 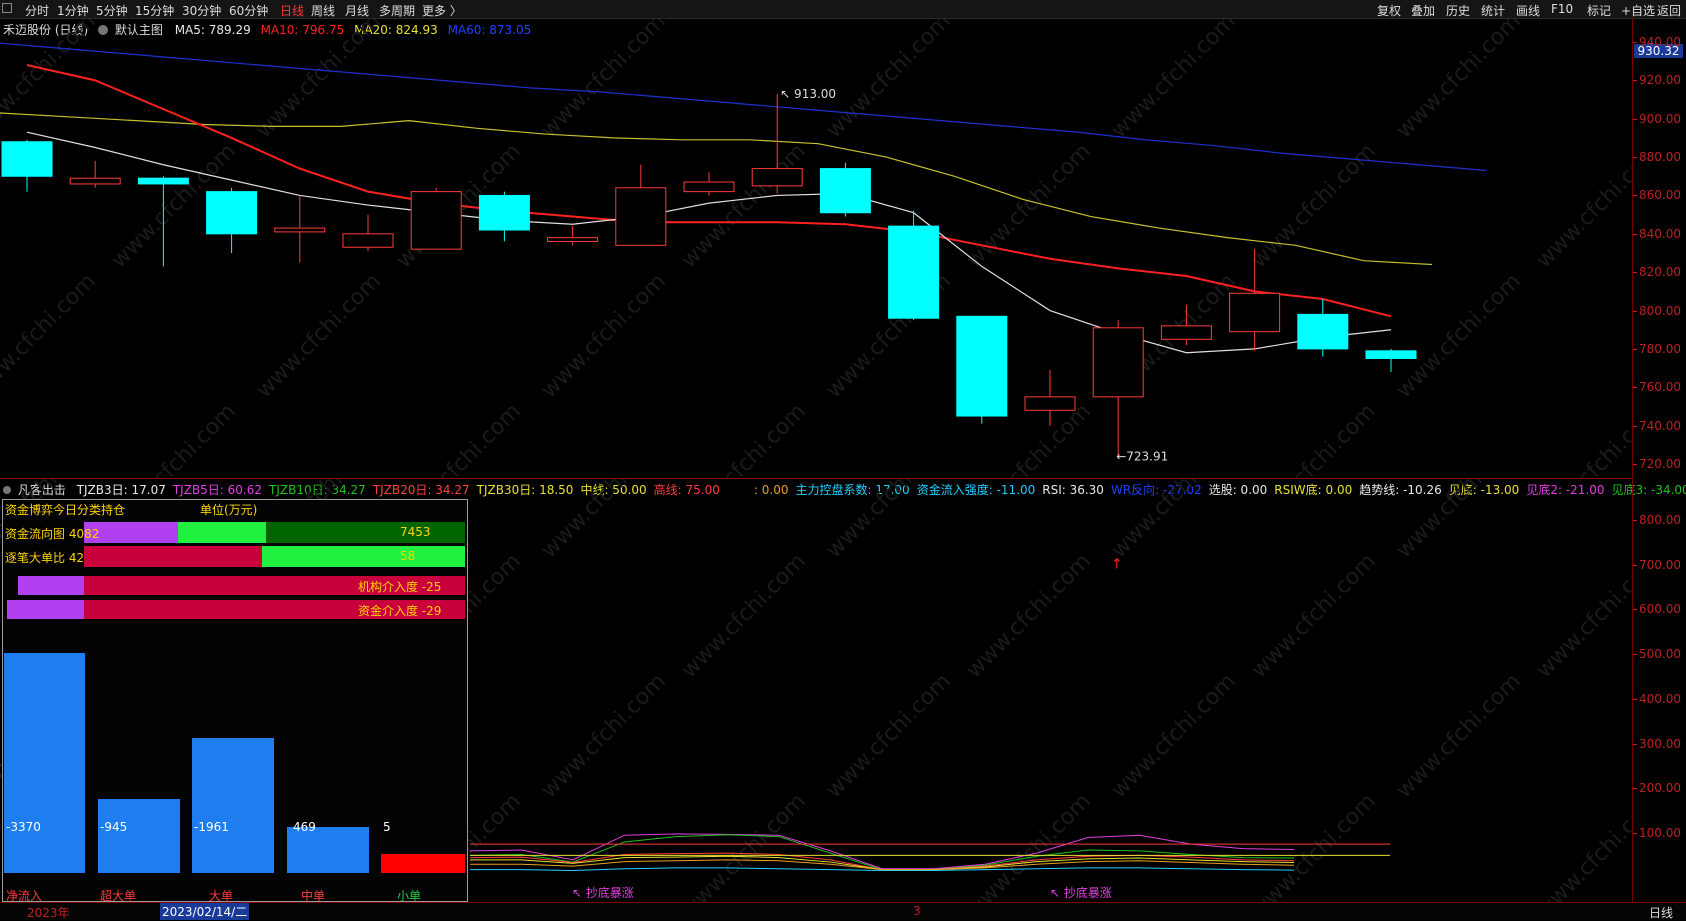 I want to click on price-tick: 780.00, so click(x=1660, y=349).